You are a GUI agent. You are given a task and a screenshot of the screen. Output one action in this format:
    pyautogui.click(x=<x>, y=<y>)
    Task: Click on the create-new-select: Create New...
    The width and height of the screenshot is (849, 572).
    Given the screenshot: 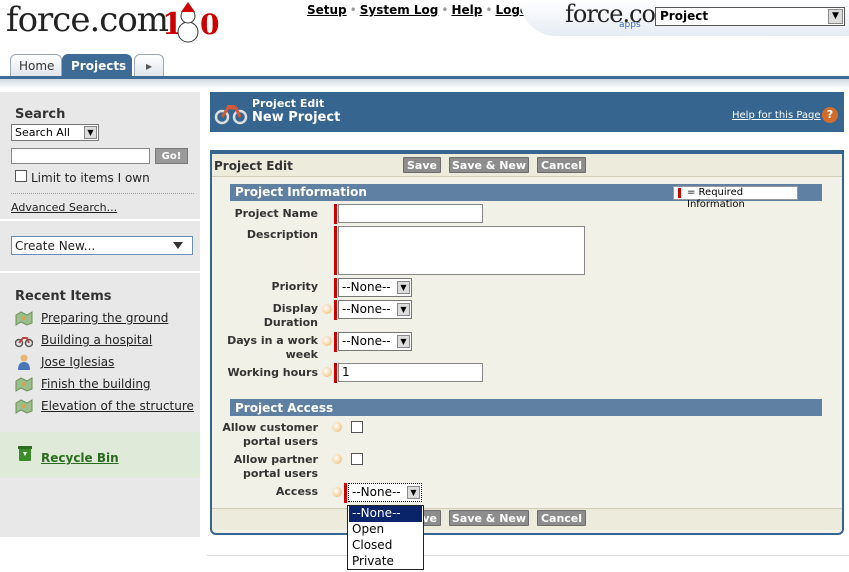 What is the action you would take?
    pyautogui.click(x=102, y=245)
    